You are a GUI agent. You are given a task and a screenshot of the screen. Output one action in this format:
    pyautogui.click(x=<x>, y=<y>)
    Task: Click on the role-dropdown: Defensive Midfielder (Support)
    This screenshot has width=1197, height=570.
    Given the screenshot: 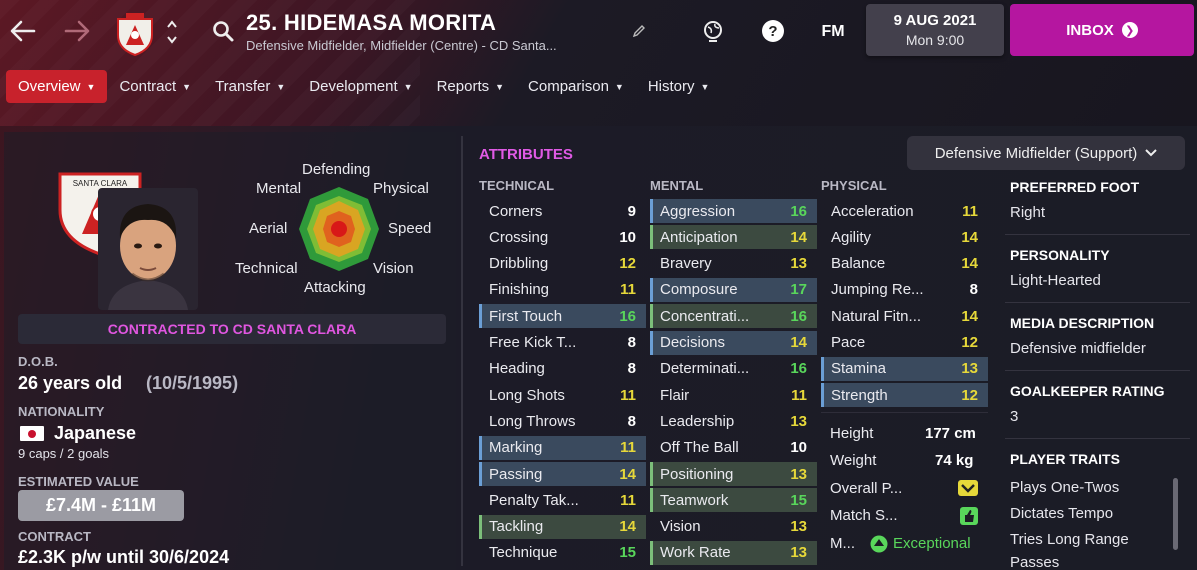 What is the action you would take?
    pyautogui.click(x=1046, y=153)
    